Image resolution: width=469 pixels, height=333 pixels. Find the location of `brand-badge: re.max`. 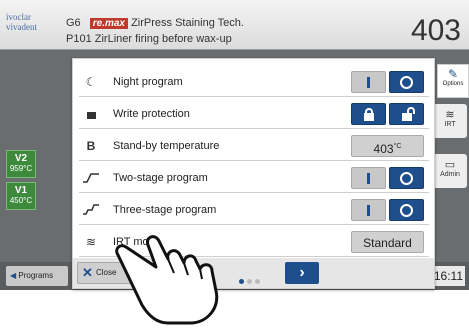

brand-badge: re.max is located at coordinates (108, 23).